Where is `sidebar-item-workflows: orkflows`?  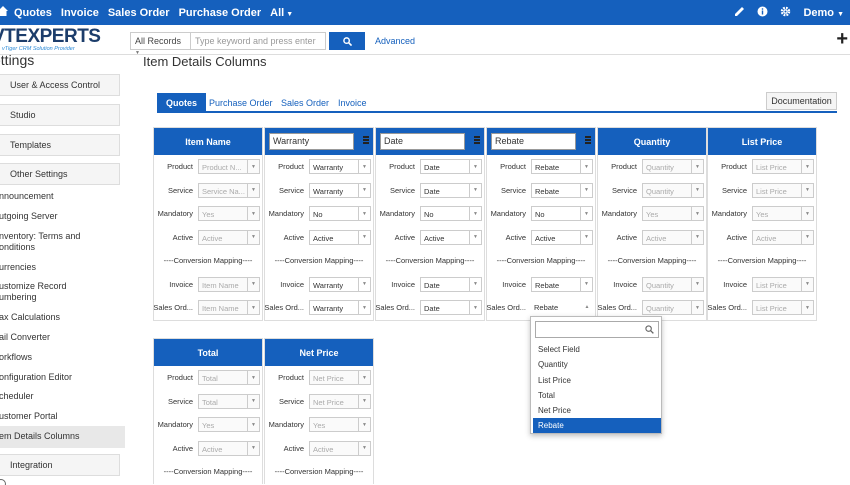 sidebar-item-workflows: orkflows is located at coordinates (62, 357).